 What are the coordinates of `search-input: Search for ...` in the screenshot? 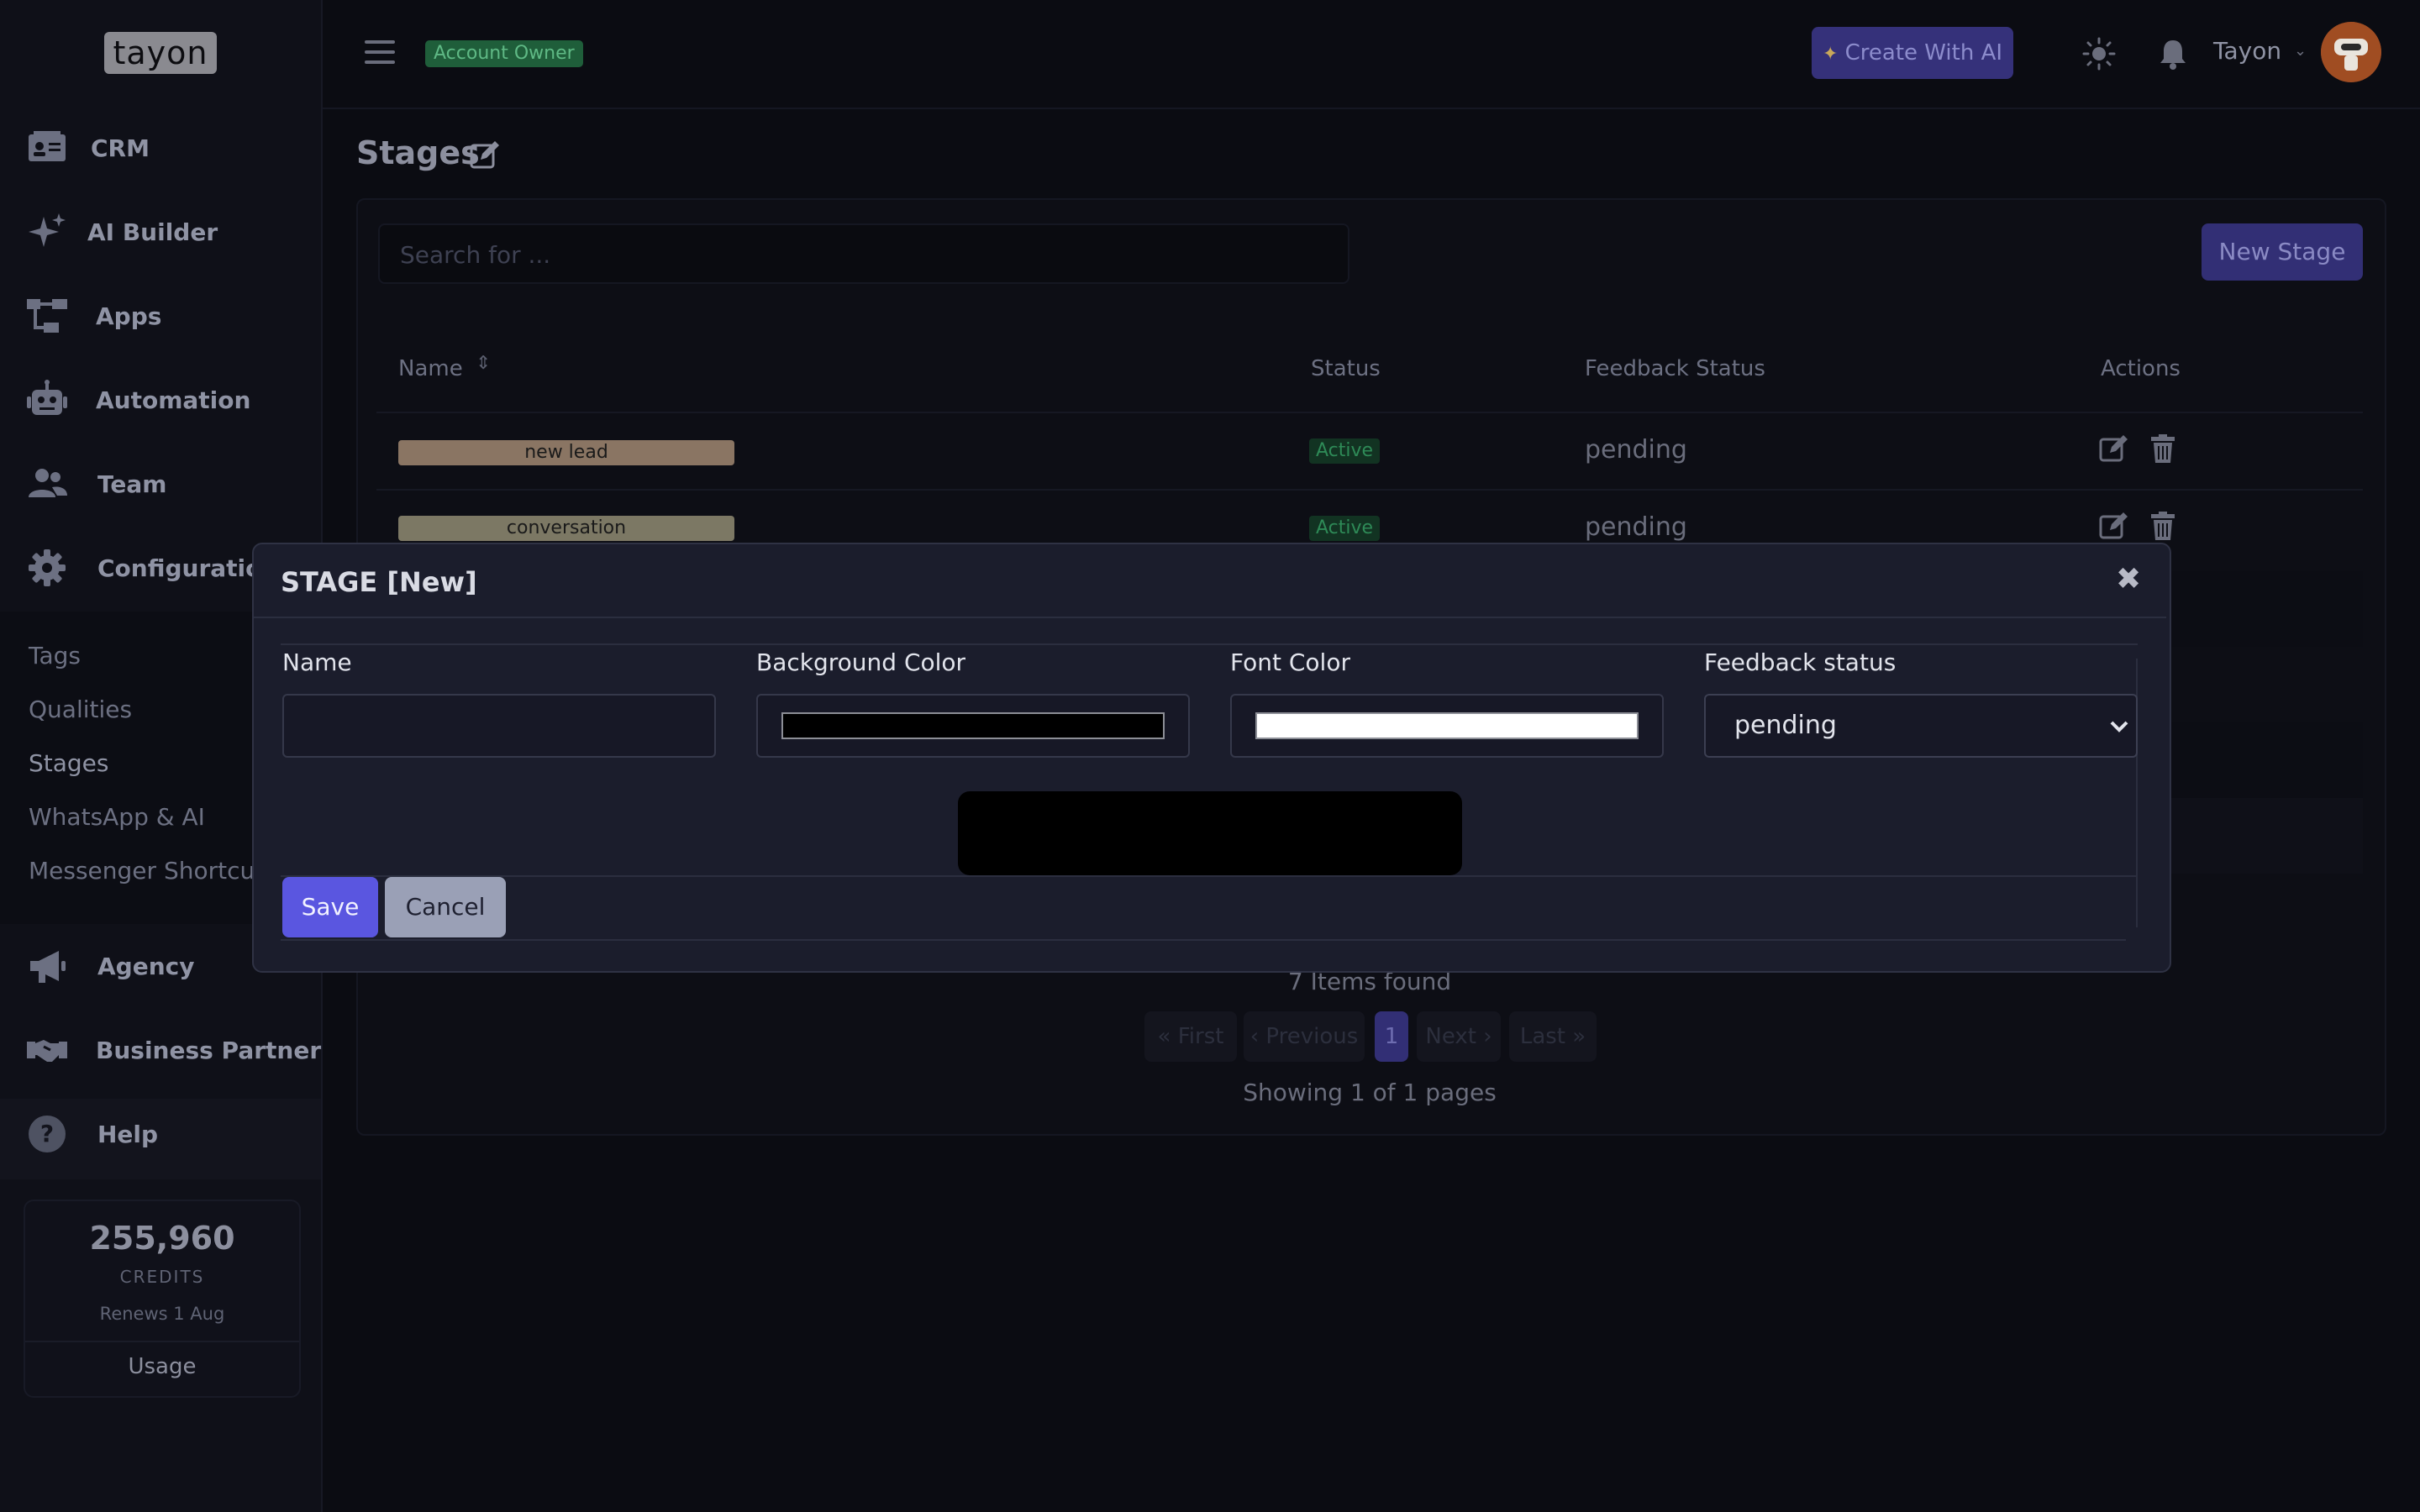 It's located at (864, 253).